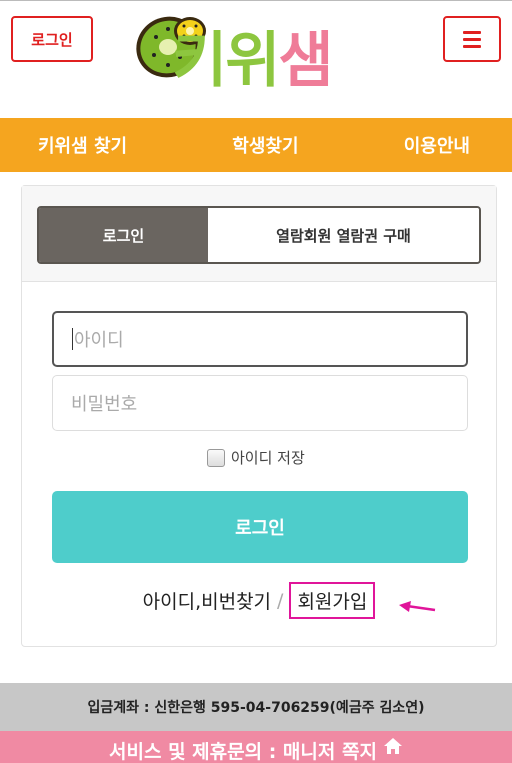  I want to click on password-placeholder: 비밀번호, so click(104, 404).